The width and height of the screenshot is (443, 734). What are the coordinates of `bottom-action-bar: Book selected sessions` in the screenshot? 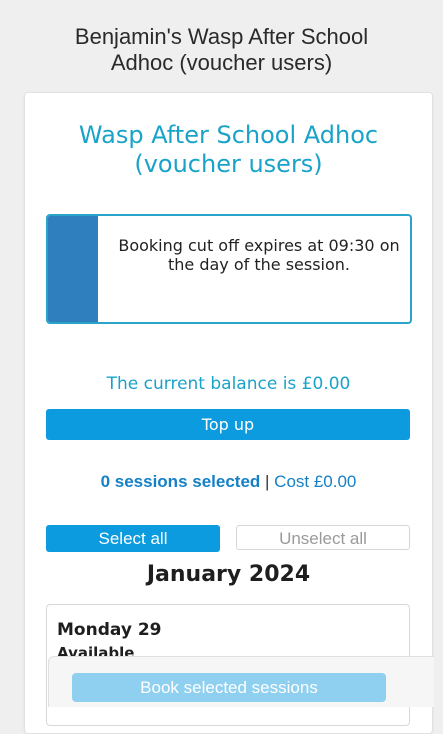 It's located at (241, 681).